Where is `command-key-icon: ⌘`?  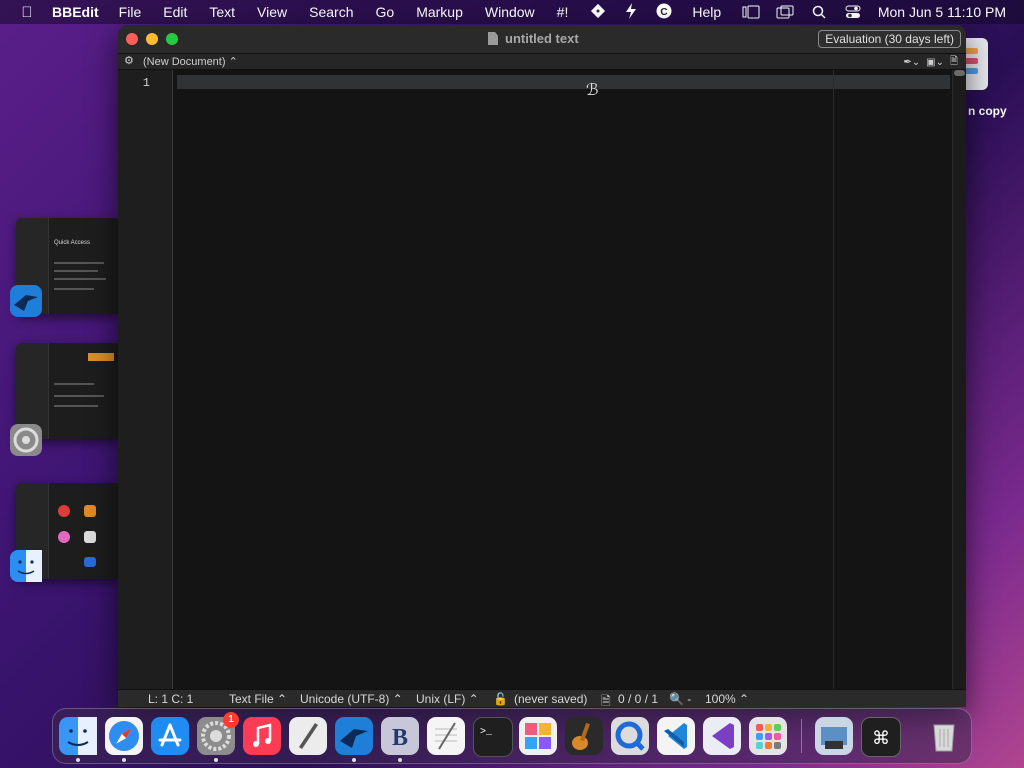
command-key-icon: ⌘ is located at coordinates (881, 737).